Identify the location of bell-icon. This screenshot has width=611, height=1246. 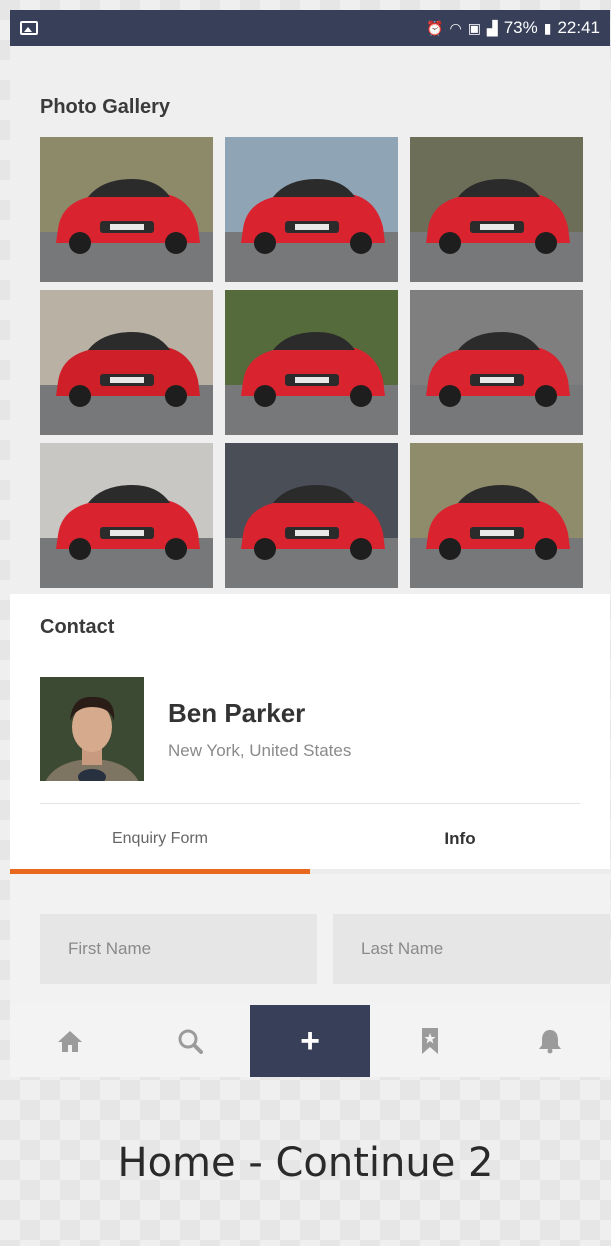
(550, 1042).